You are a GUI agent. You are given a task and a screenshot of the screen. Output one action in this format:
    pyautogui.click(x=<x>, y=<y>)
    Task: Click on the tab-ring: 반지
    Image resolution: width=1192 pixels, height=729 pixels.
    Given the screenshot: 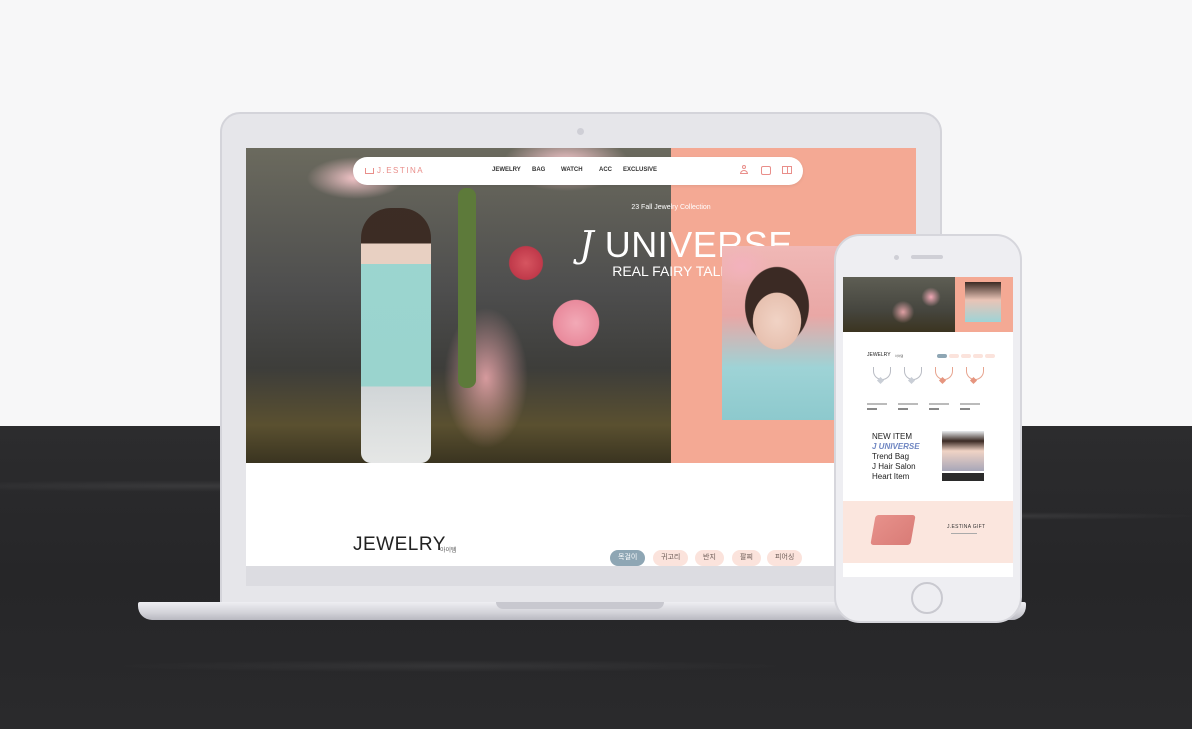 What is the action you would take?
    pyautogui.click(x=709, y=558)
    